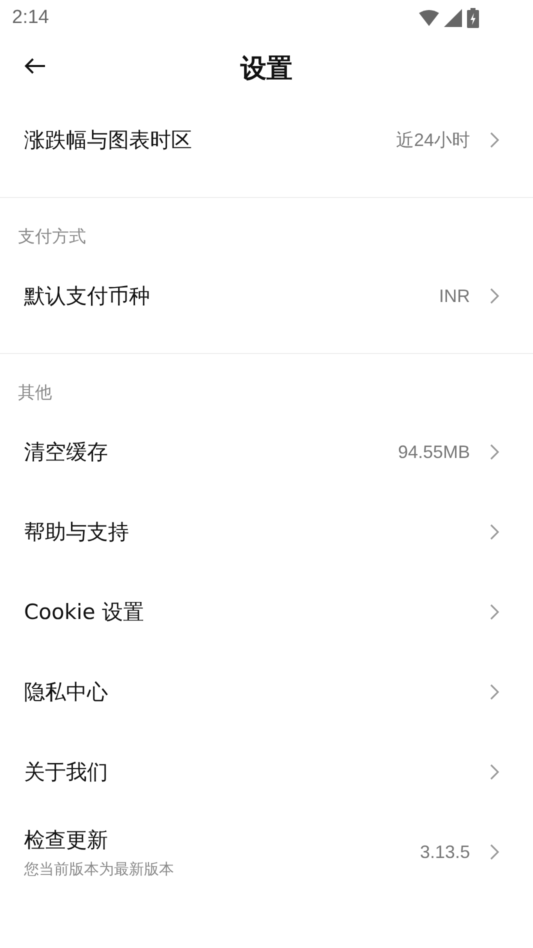 This screenshot has height=948, width=533. Describe the element at coordinates (87, 296) in the screenshot. I see `row-label: 默认支付币种` at that location.